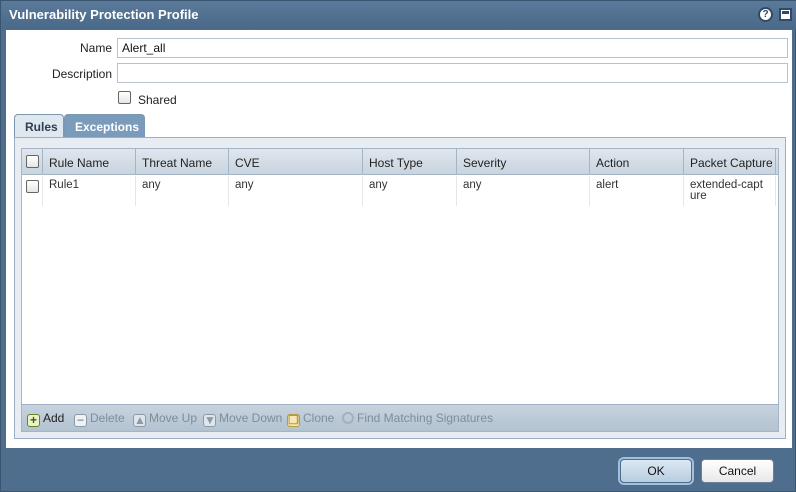 This screenshot has width=796, height=492. What do you see at coordinates (296, 191) in the screenshot?
I see `cell-cve: any` at bounding box center [296, 191].